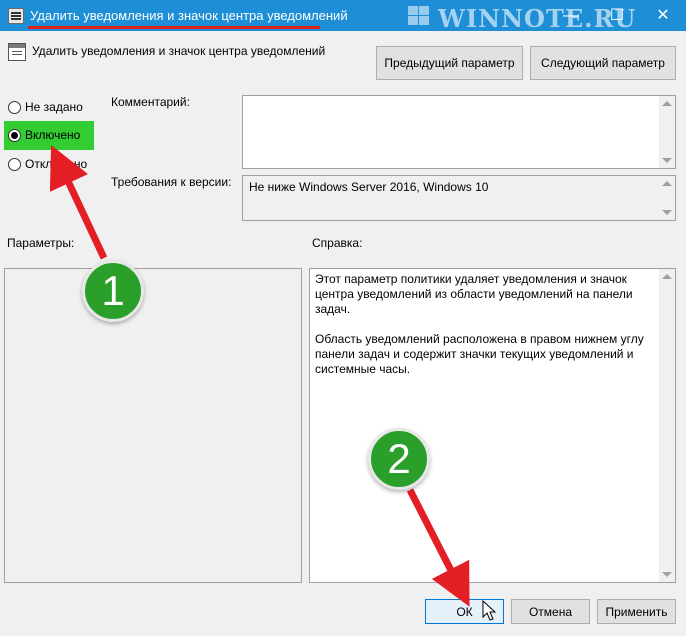 Image resolution: width=686 pixels, height=636 pixels. What do you see at coordinates (438, 547) in the screenshot?
I see `arrow-to-ok` at bounding box center [438, 547].